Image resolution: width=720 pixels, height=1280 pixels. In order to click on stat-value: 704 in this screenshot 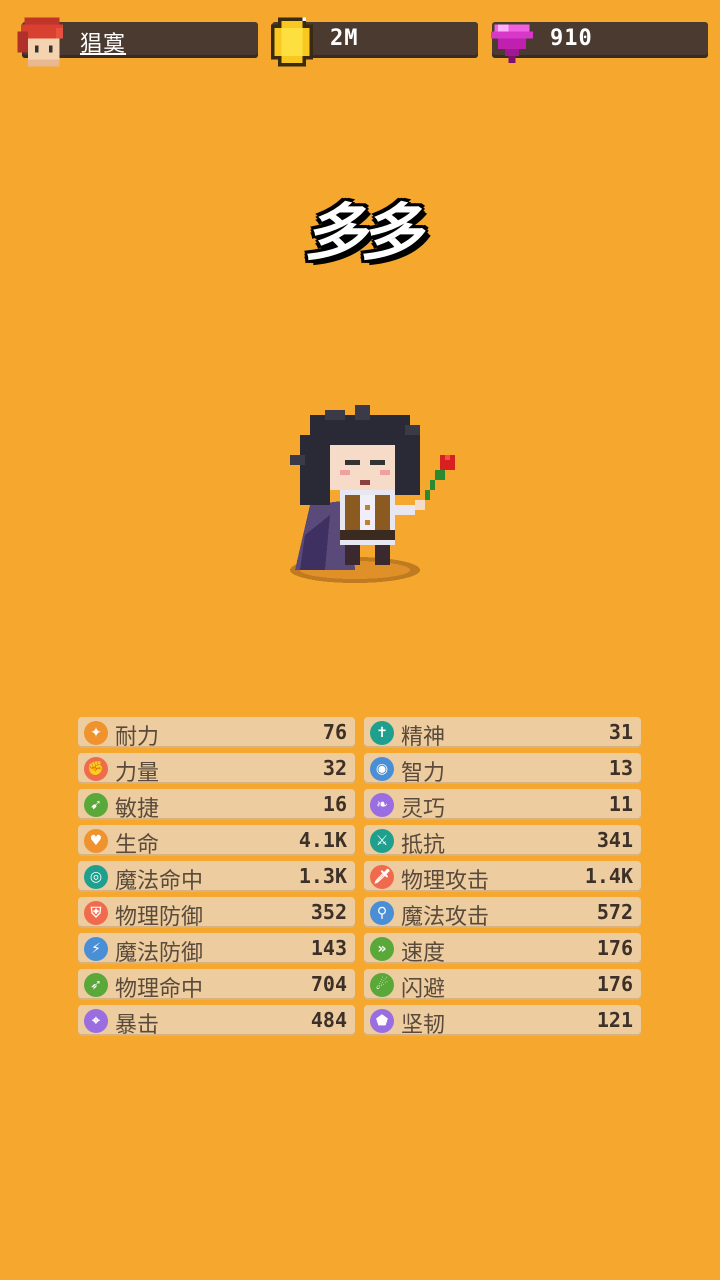, I will do `click(328, 984)`.